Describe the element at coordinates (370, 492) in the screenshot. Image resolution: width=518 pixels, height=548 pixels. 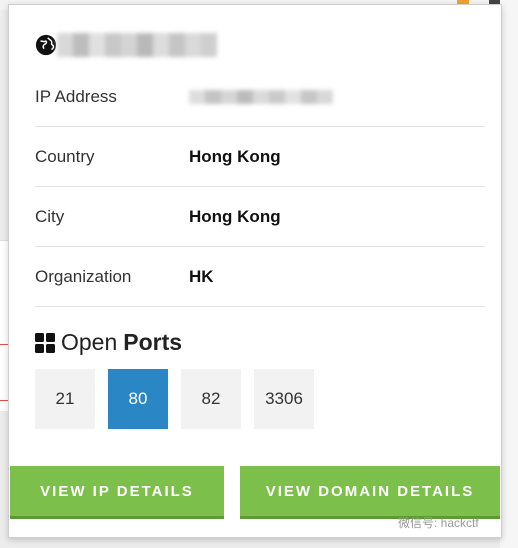
I see `view-domain-details-button: VIEW DOMAIN DETAILS` at that location.